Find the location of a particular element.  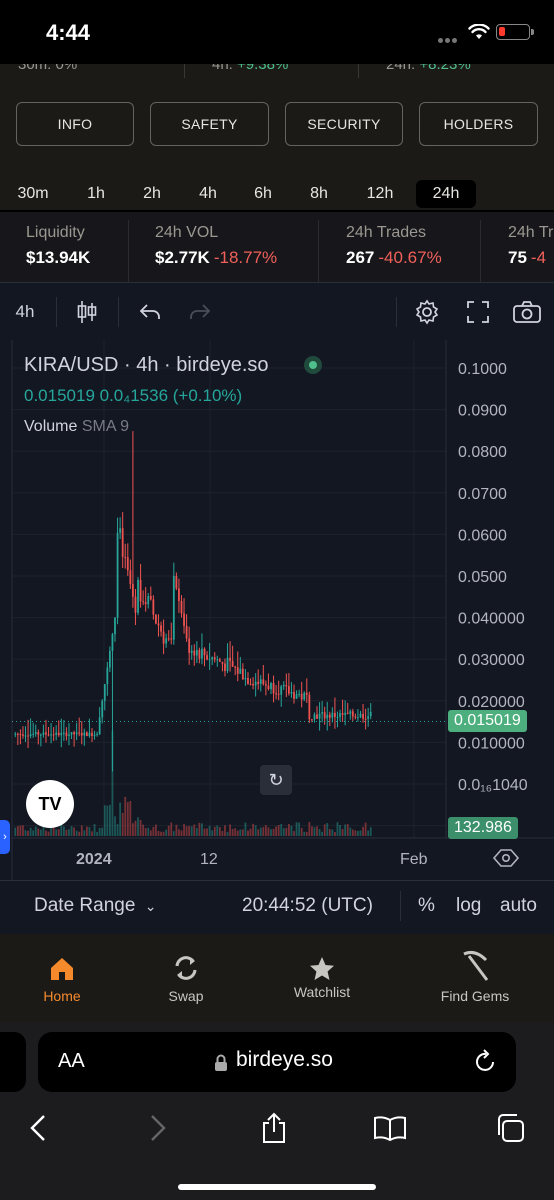

previous-tab-preview is located at coordinates (13, 1062).